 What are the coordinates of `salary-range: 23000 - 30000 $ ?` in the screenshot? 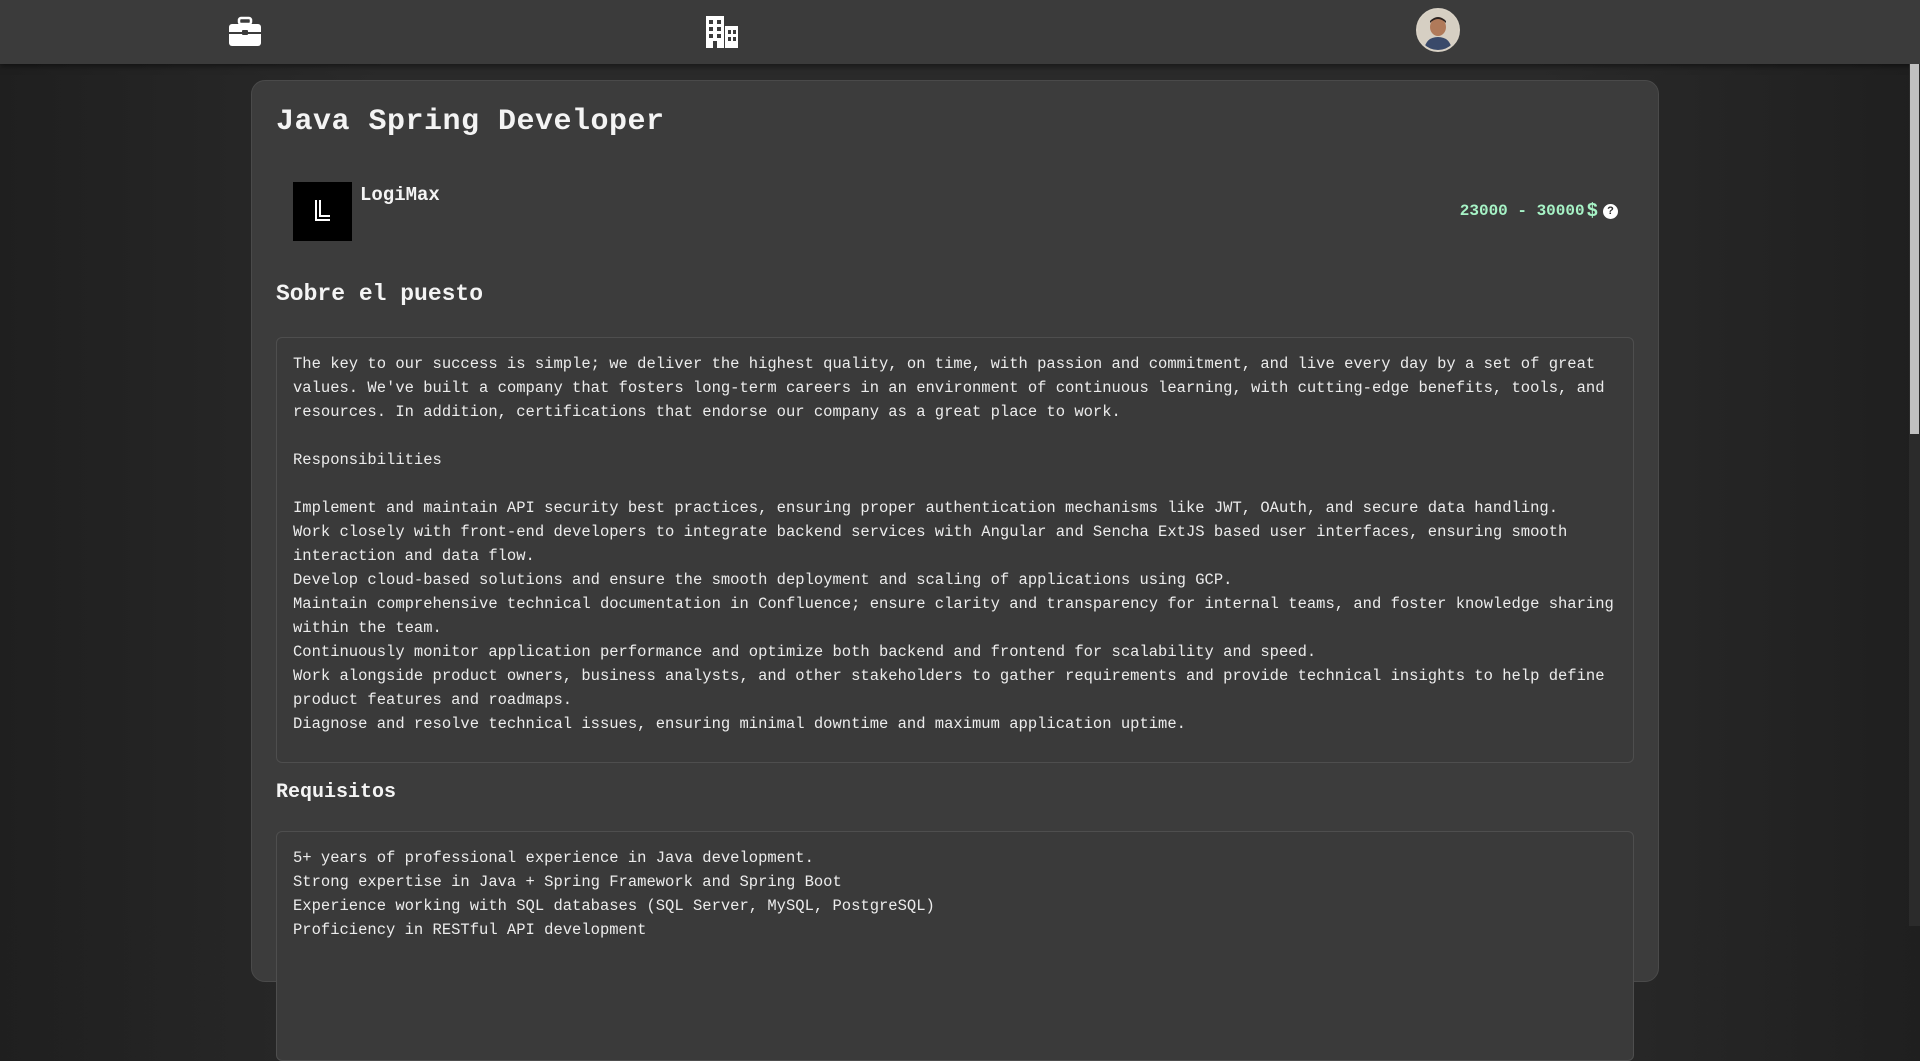 It's located at (1539, 211).